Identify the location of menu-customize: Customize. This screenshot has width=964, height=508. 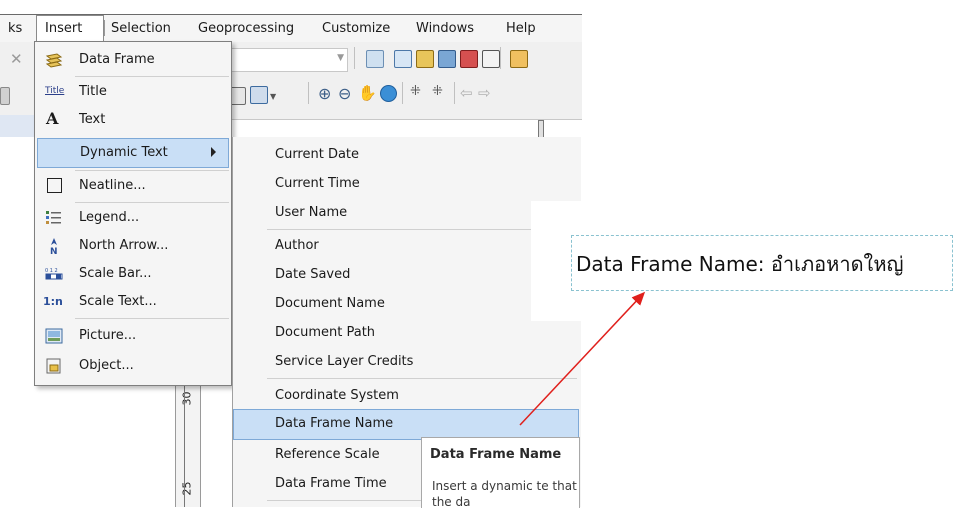
(356, 28).